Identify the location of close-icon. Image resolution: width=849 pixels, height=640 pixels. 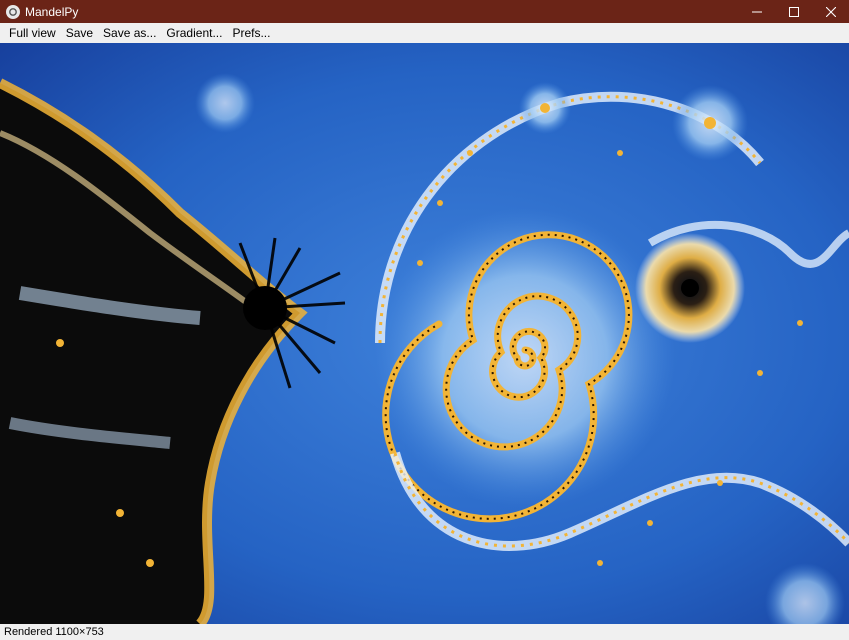
(830, 11).